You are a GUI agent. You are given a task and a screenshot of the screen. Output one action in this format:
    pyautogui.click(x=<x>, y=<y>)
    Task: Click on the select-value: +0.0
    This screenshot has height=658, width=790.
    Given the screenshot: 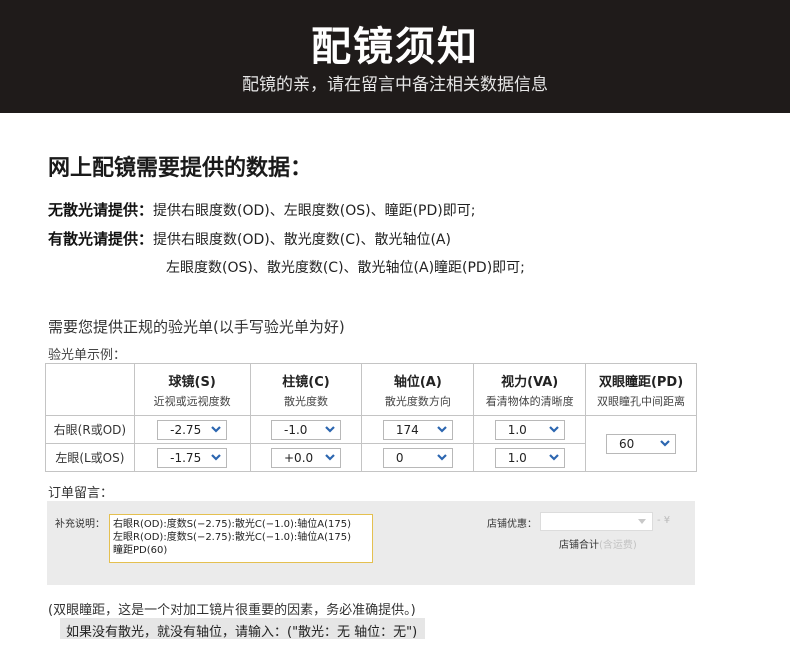 What is the action you would take?
    pyautogui.click(x=299, y=457)
    